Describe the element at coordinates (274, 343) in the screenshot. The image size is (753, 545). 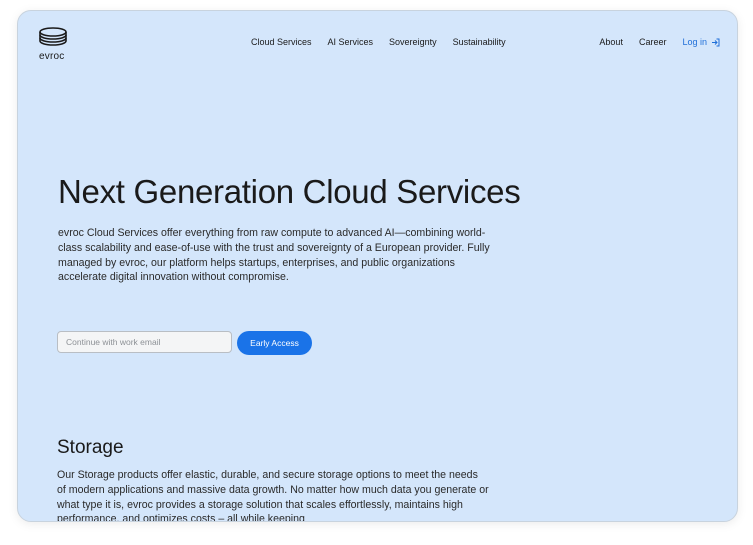
I see `early-access-button: Early Access` at that location.